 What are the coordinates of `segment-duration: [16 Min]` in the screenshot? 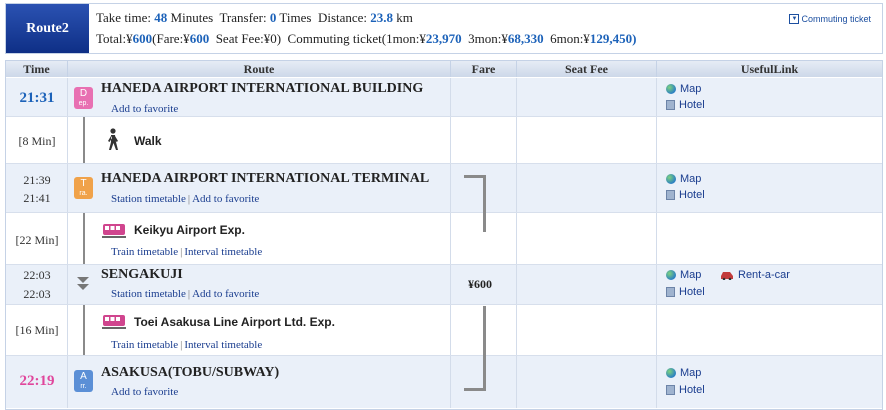 It's located at (37, 330).